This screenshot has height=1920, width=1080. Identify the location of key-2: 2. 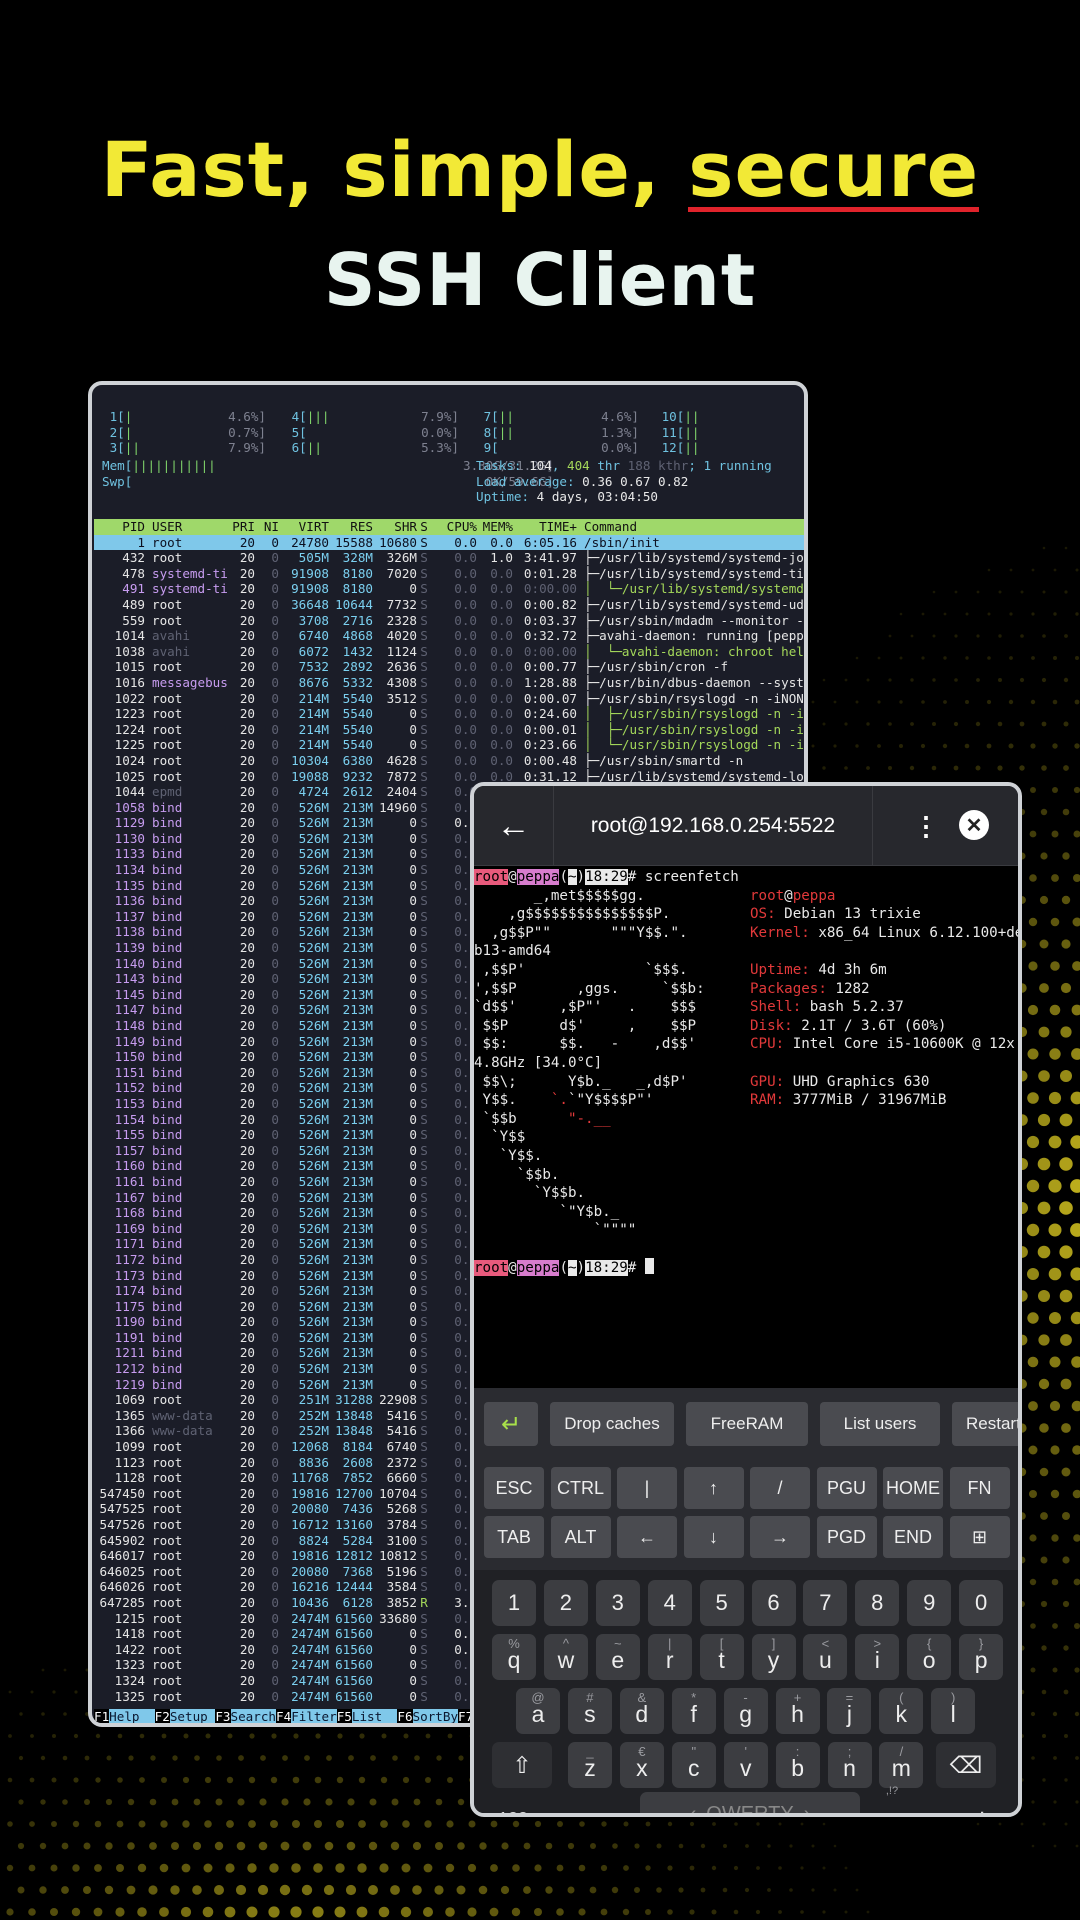
(565, 1603).